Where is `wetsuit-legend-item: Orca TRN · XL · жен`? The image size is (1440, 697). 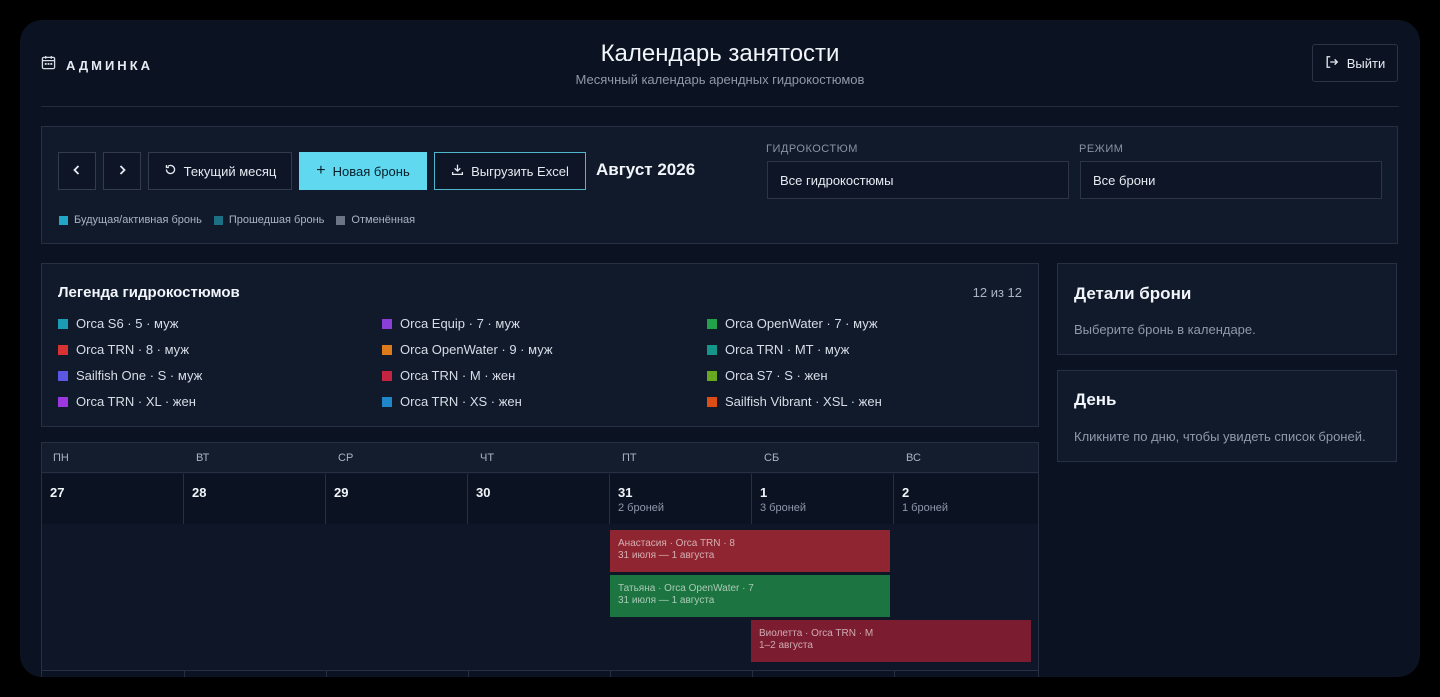 wetsuit-legend-item: Orca TRN · XL · жен is located at coordinates (127, 401).